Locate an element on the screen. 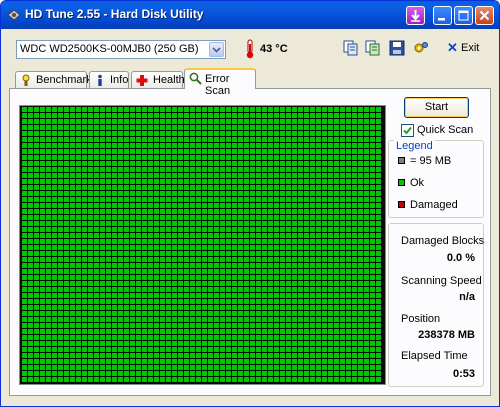 The height and width of the screenshot is (407, 500). tab-error-scan: Error Scan is located at coordinates (220, 82).